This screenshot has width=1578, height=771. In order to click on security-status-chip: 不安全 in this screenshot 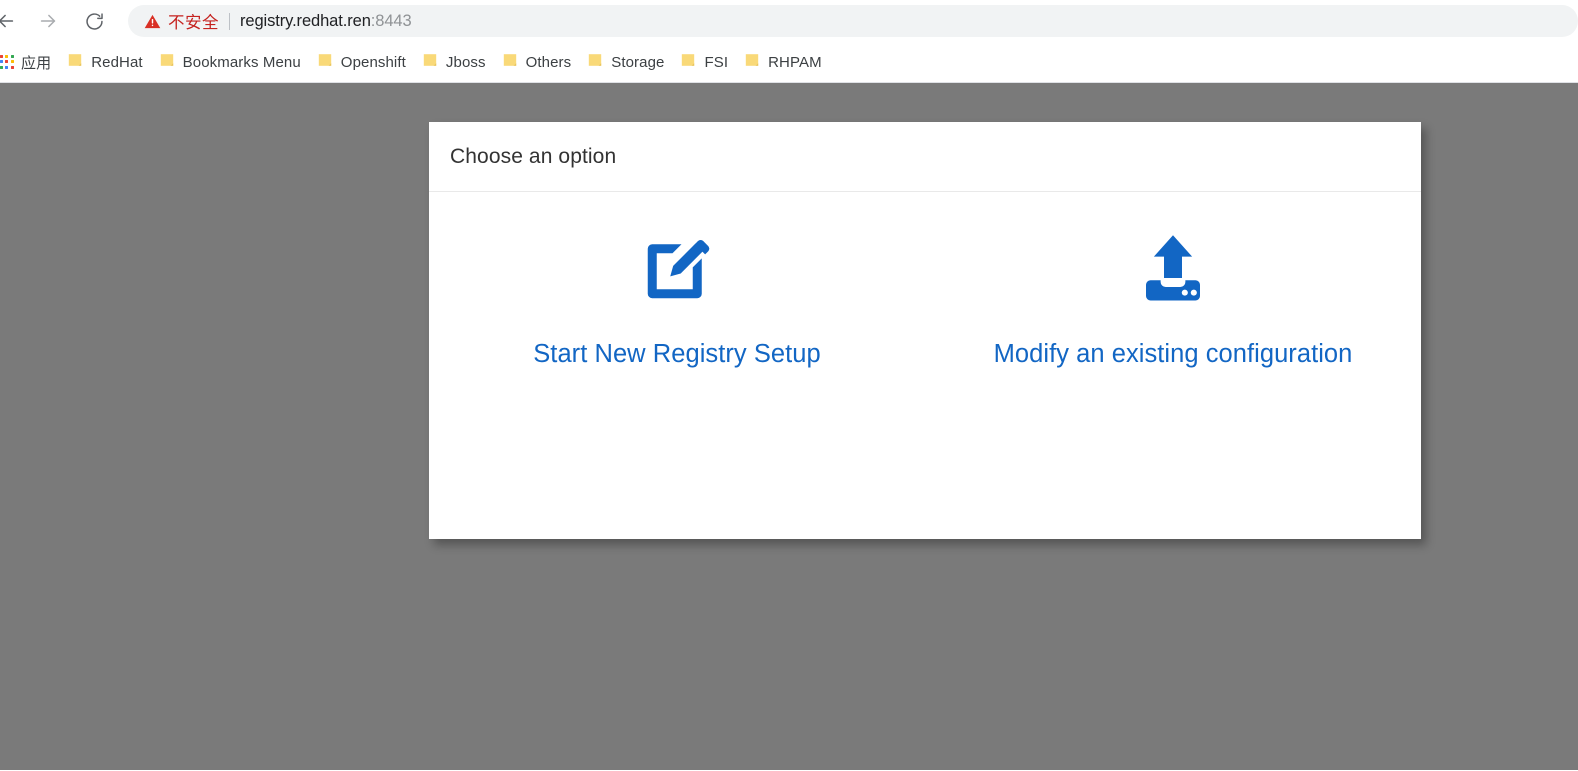, I will do `click(181, 21)`.